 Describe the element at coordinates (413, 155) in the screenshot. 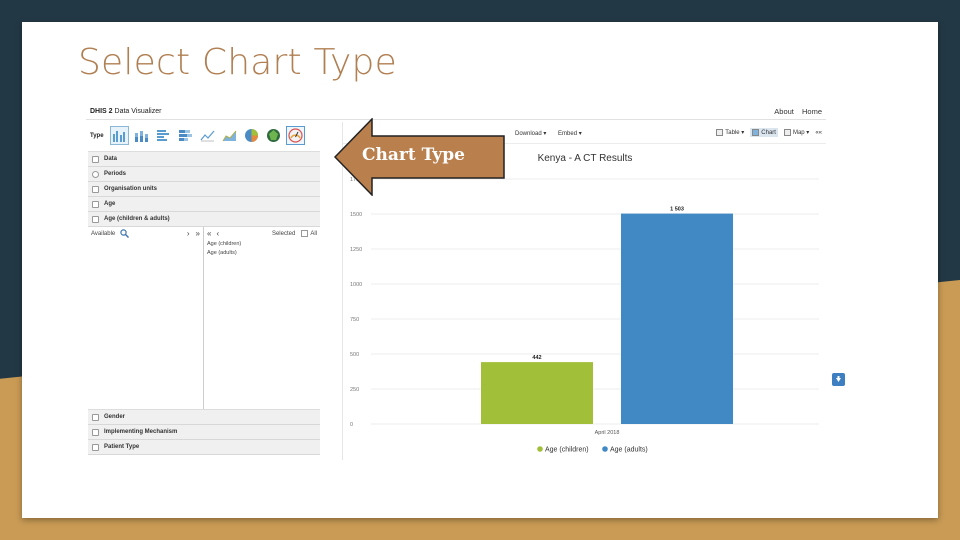

I see `callout-text: Chart Type` at that location.